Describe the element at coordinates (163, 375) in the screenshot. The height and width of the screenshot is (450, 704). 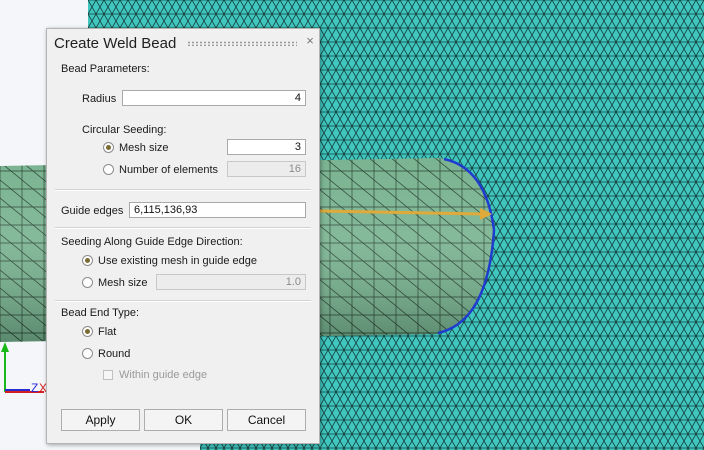
I see `within-guide-edge-label: Within guide edge` at that location.